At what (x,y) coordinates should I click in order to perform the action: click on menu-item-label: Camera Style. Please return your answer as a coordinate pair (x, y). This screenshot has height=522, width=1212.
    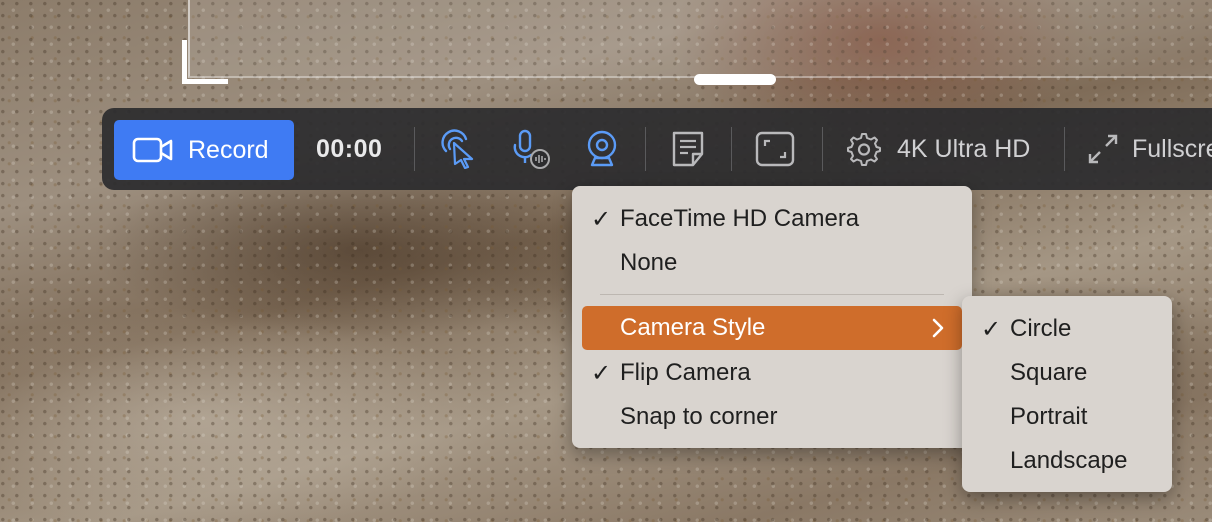
    Looking at the image, I should click on (693, 327).